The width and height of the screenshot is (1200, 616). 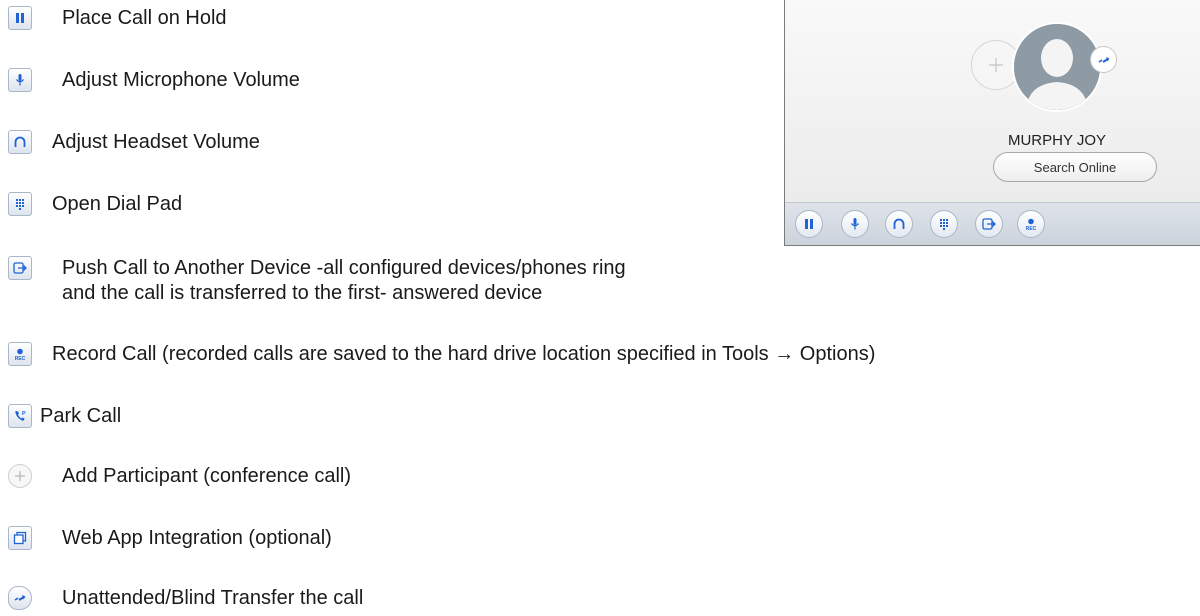 What do you see at coordinates (24, 414) in the screenshot?
I see `svg-text: P` at bounding box center [24, 414].